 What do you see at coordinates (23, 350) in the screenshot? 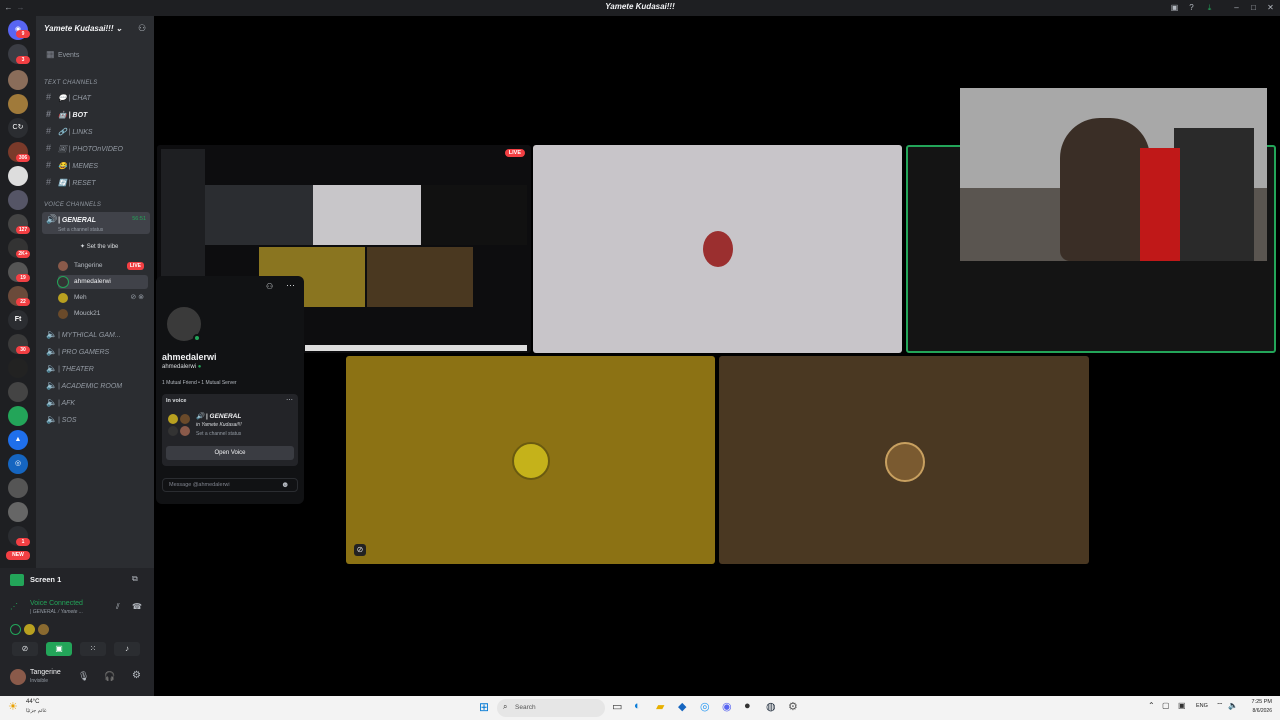
I see `unread-badge: 30` at bounding box center [23, 350].